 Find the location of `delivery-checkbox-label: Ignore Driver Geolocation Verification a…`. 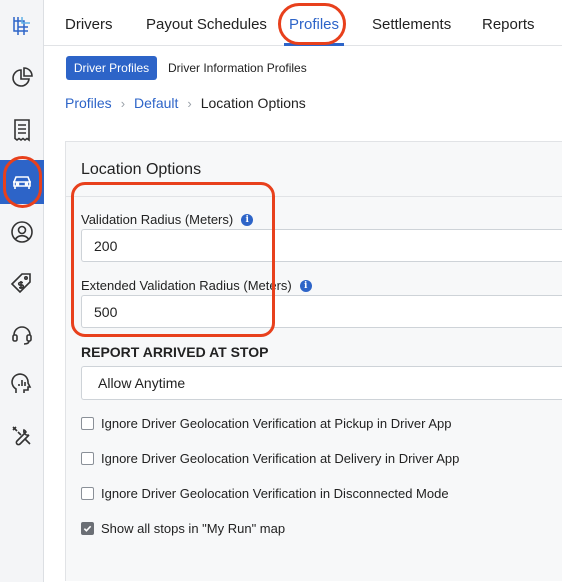

delivery-checkbox-label: Ignore Driver Geolocation Verification a… is located at coordinates (280, 458).